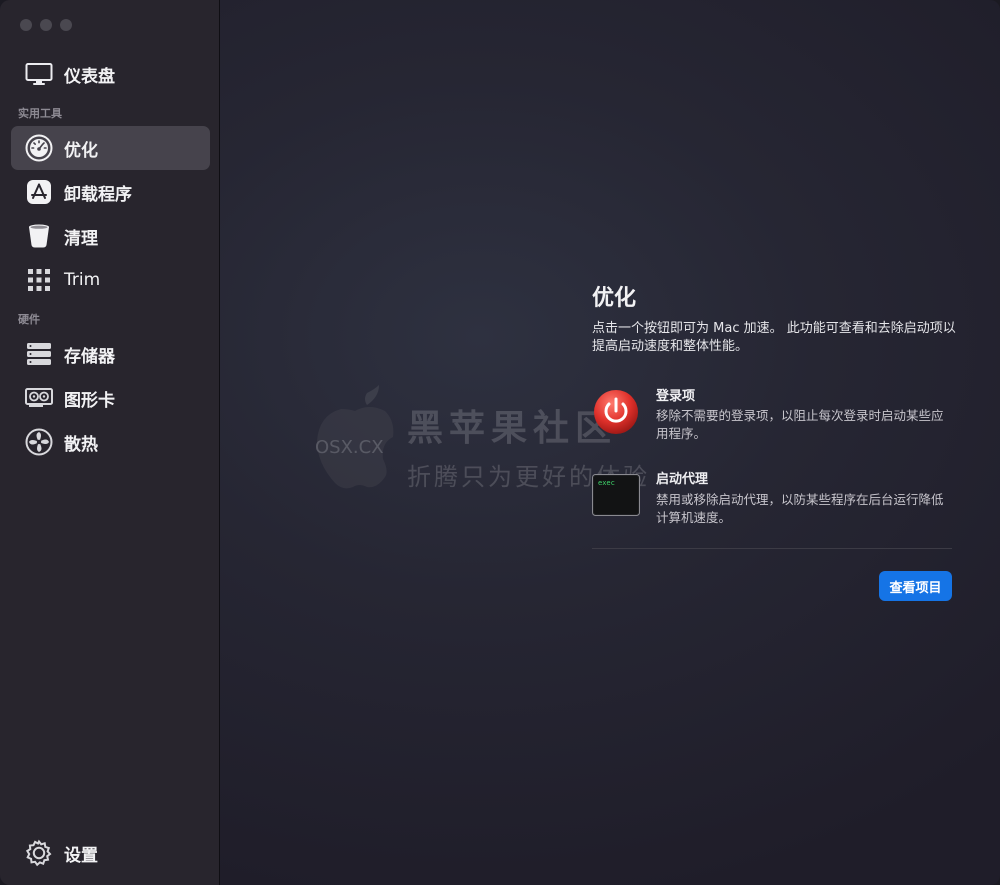  What do you see at coordinates (110, 236) in the screenshot?
I see `sidebar-item-clean: 清理` at bounding box center [110, 236].